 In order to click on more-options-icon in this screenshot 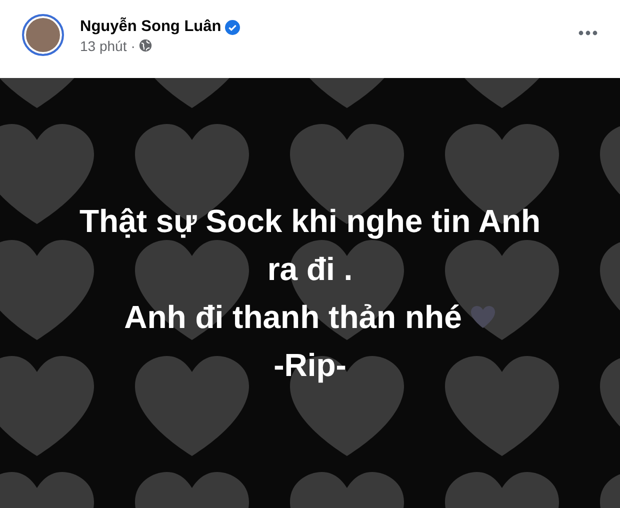, I will do `click(588, 33)`.